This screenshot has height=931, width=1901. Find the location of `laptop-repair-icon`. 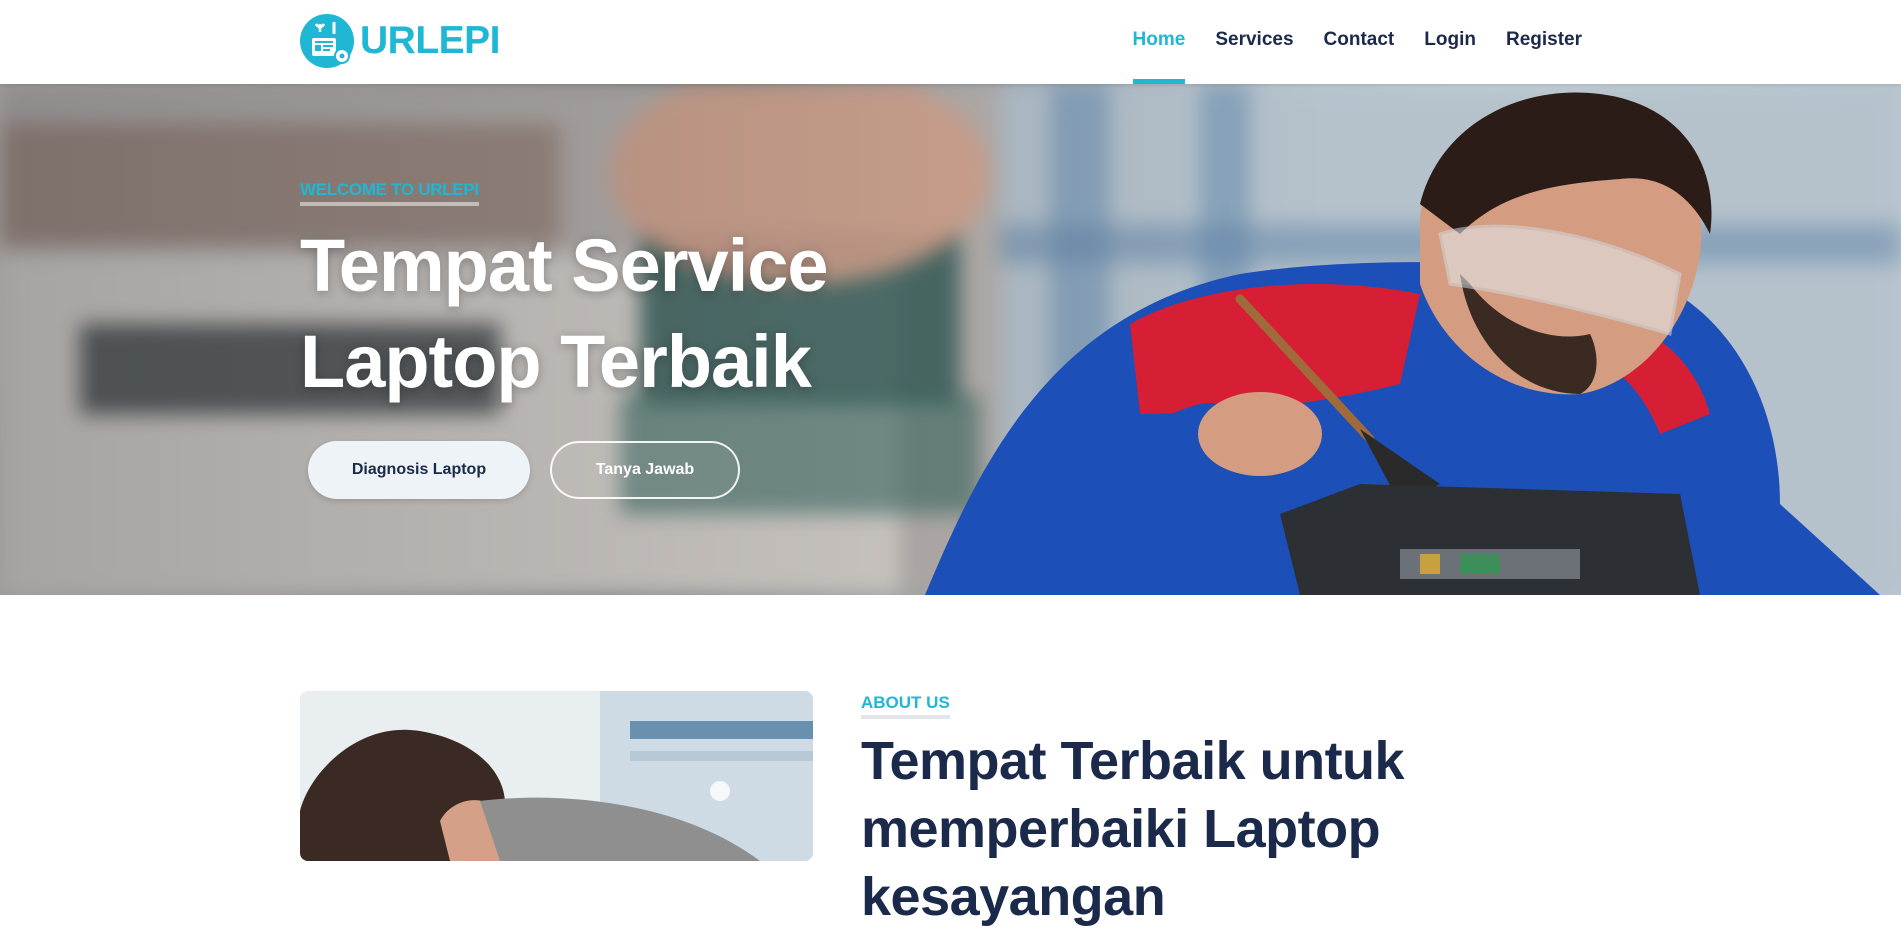

laptop-repair-icon is located at coordinates (327, 41).